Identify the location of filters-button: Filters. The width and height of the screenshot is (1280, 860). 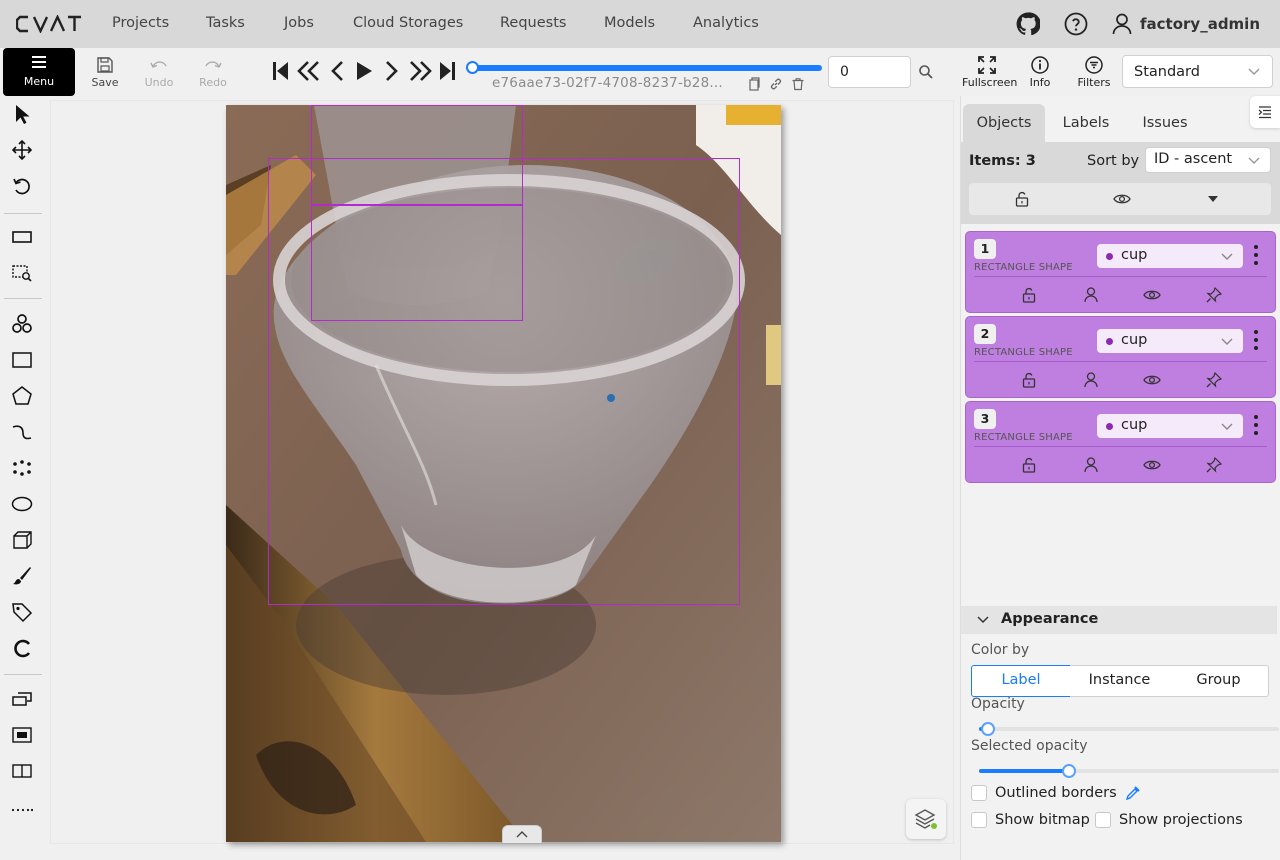
(1094, 73).